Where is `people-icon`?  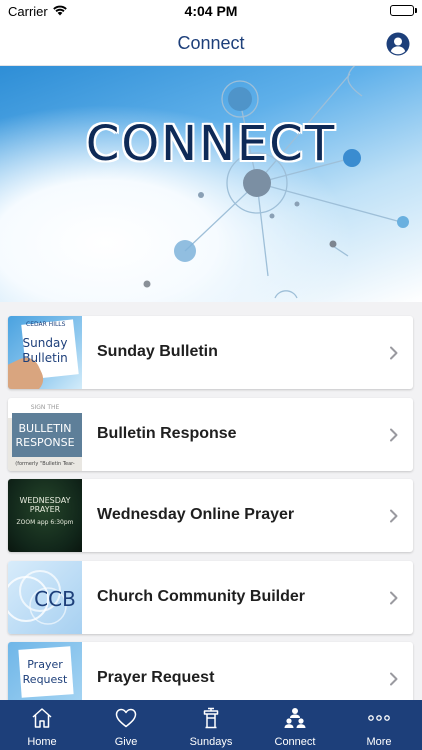
people-icon is located at coordinates (295, 718).